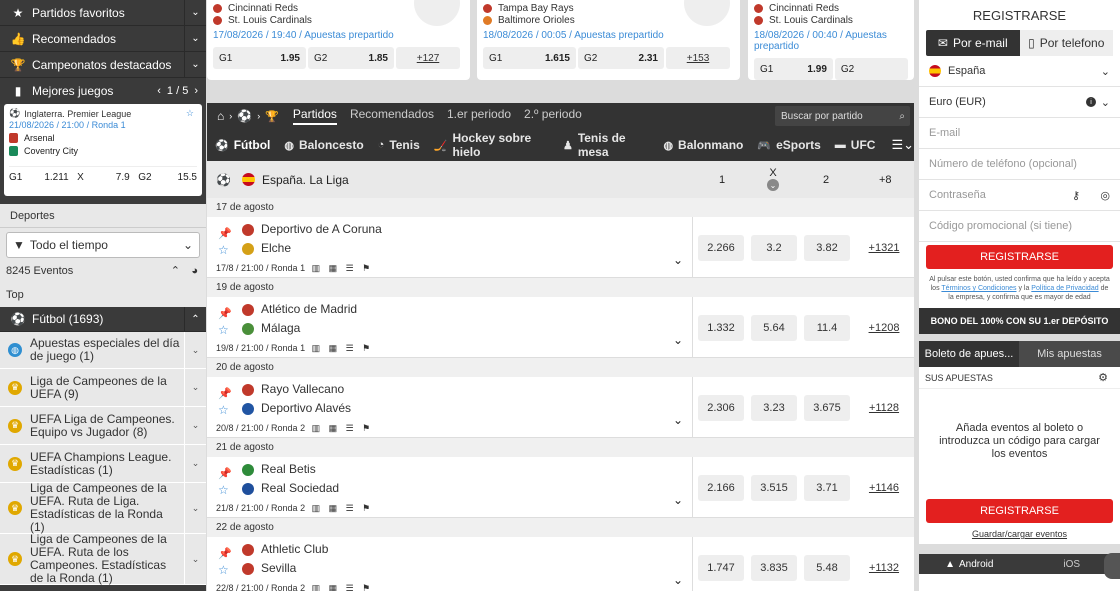  Describe the element at coordinates (103, 39) in the screenshot. I see `recommended-item: 👍 Recomendados ⌄` at that location.